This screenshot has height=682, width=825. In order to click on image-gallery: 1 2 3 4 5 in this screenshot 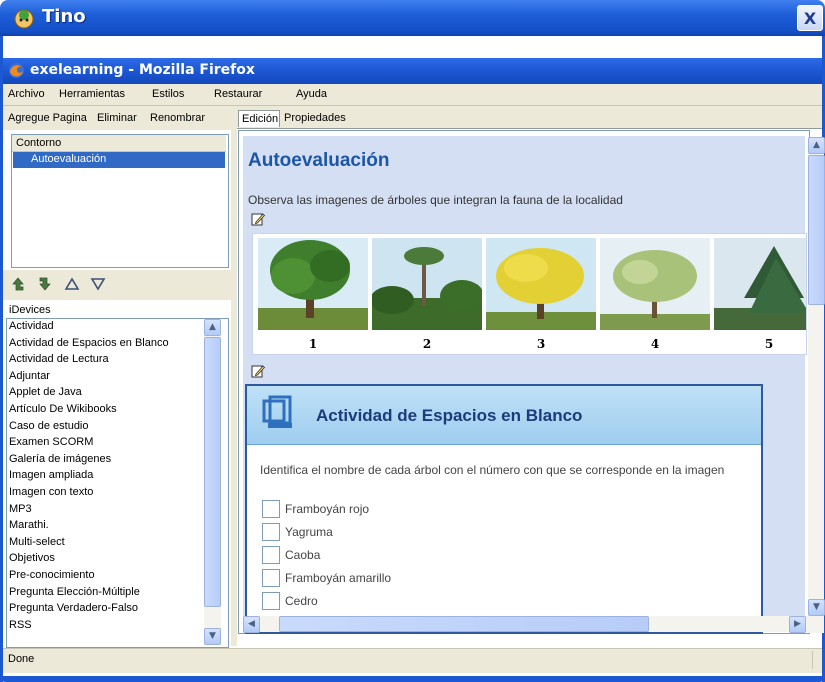, I will do `click(529, 294)`.